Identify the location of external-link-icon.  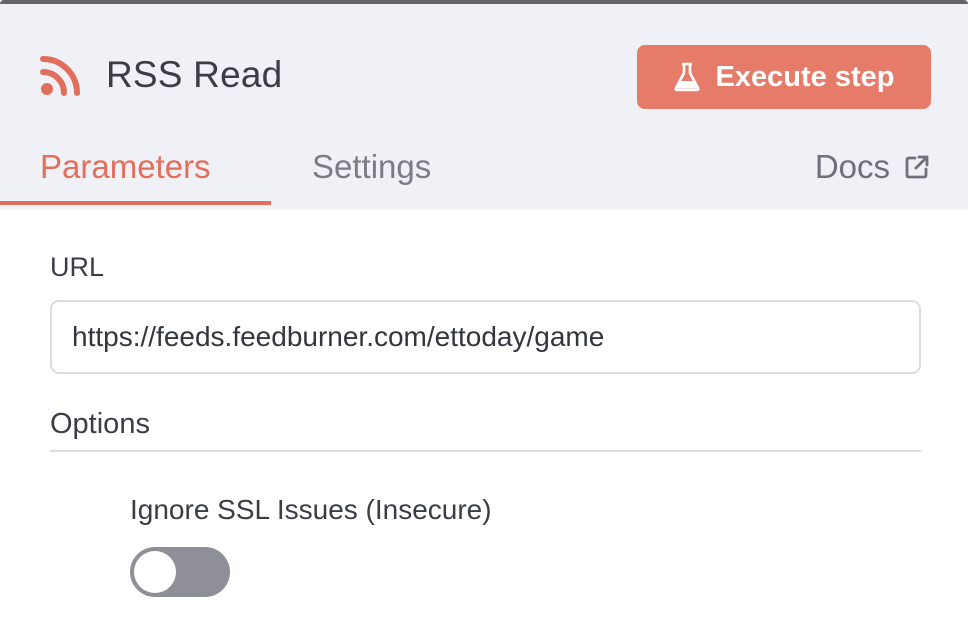
(917, 167).